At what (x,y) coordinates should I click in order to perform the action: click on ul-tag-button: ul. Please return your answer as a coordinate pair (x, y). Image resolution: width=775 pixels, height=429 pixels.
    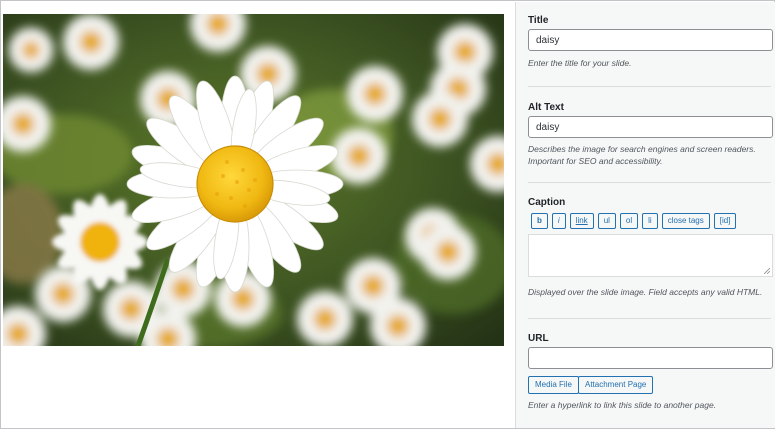
    Looking at the image, I should click on (606, 221).